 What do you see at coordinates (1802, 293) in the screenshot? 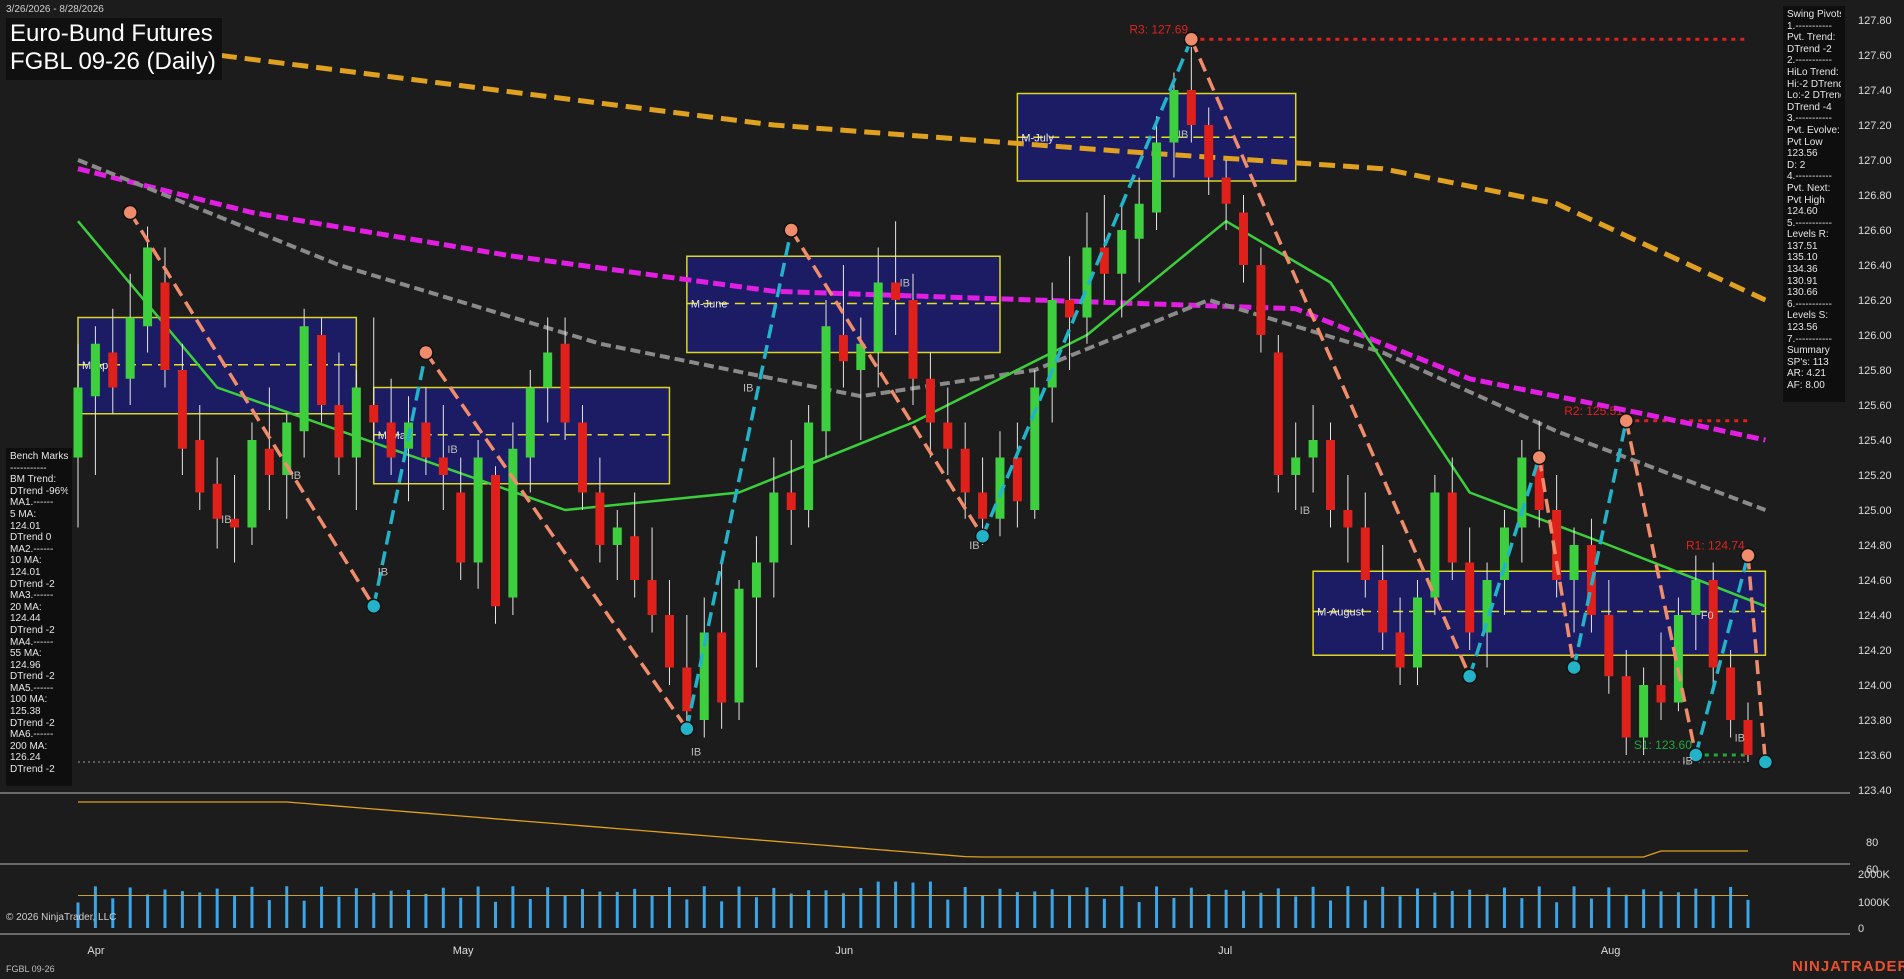
I see `panel-line: 130.66` at bounding box center [1802, 293].